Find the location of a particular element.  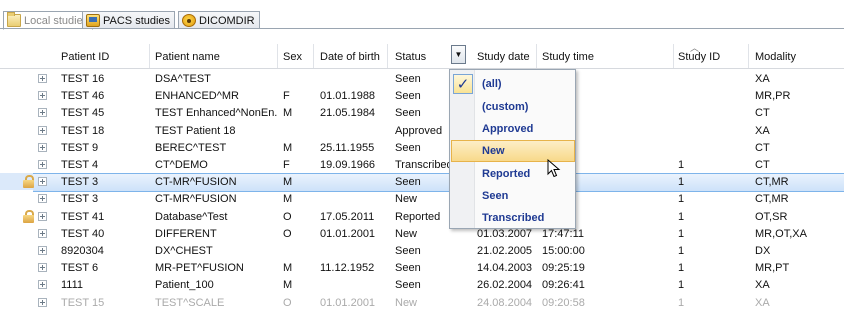

status-option-label: Reported is located at coordinates (506, 174).